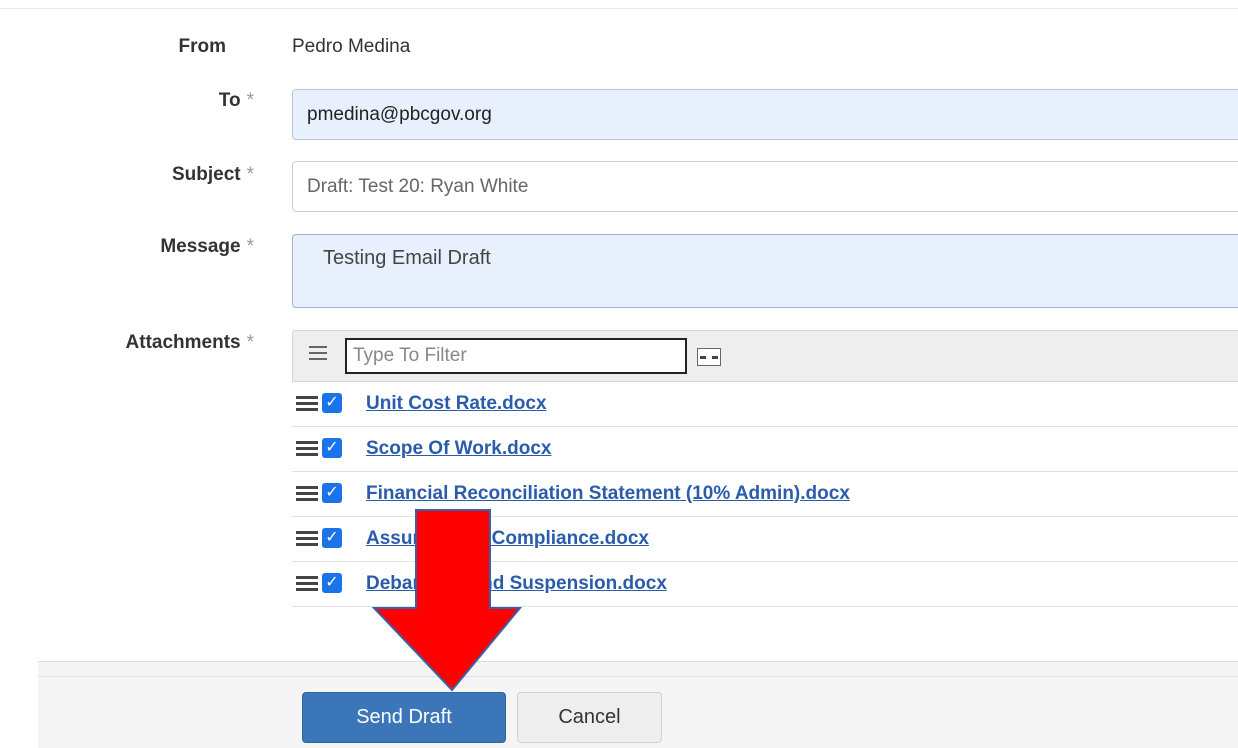 This screenshot has width=1238, height=748. Describe the element at coordinates (458, 449) in the screenshot. I see `attachment-link: Scope Of Work.docx` at that location.